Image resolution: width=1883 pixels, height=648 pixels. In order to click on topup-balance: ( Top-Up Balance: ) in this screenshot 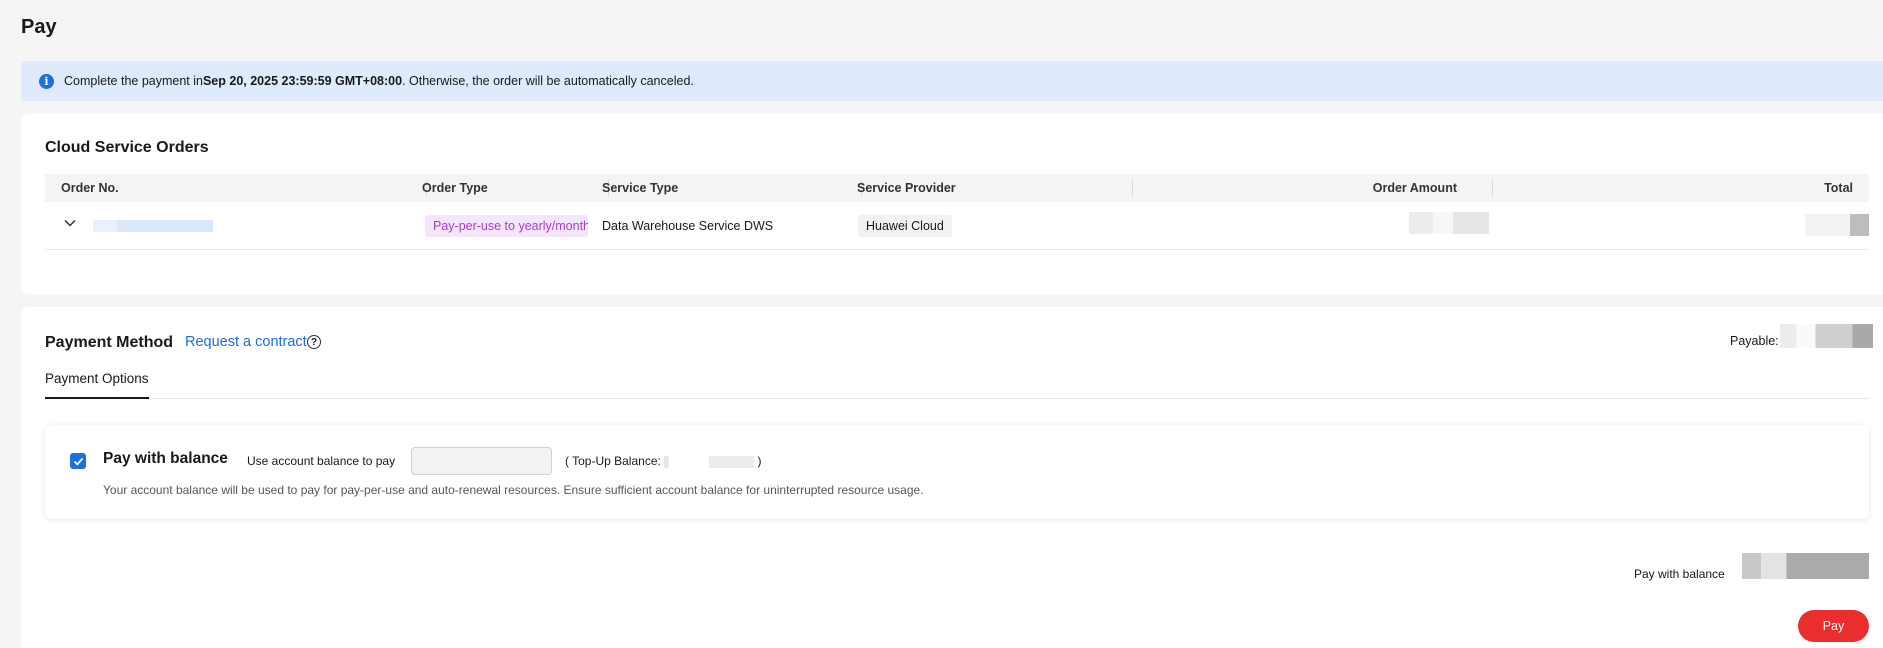, I will do `click(663, 461)`.